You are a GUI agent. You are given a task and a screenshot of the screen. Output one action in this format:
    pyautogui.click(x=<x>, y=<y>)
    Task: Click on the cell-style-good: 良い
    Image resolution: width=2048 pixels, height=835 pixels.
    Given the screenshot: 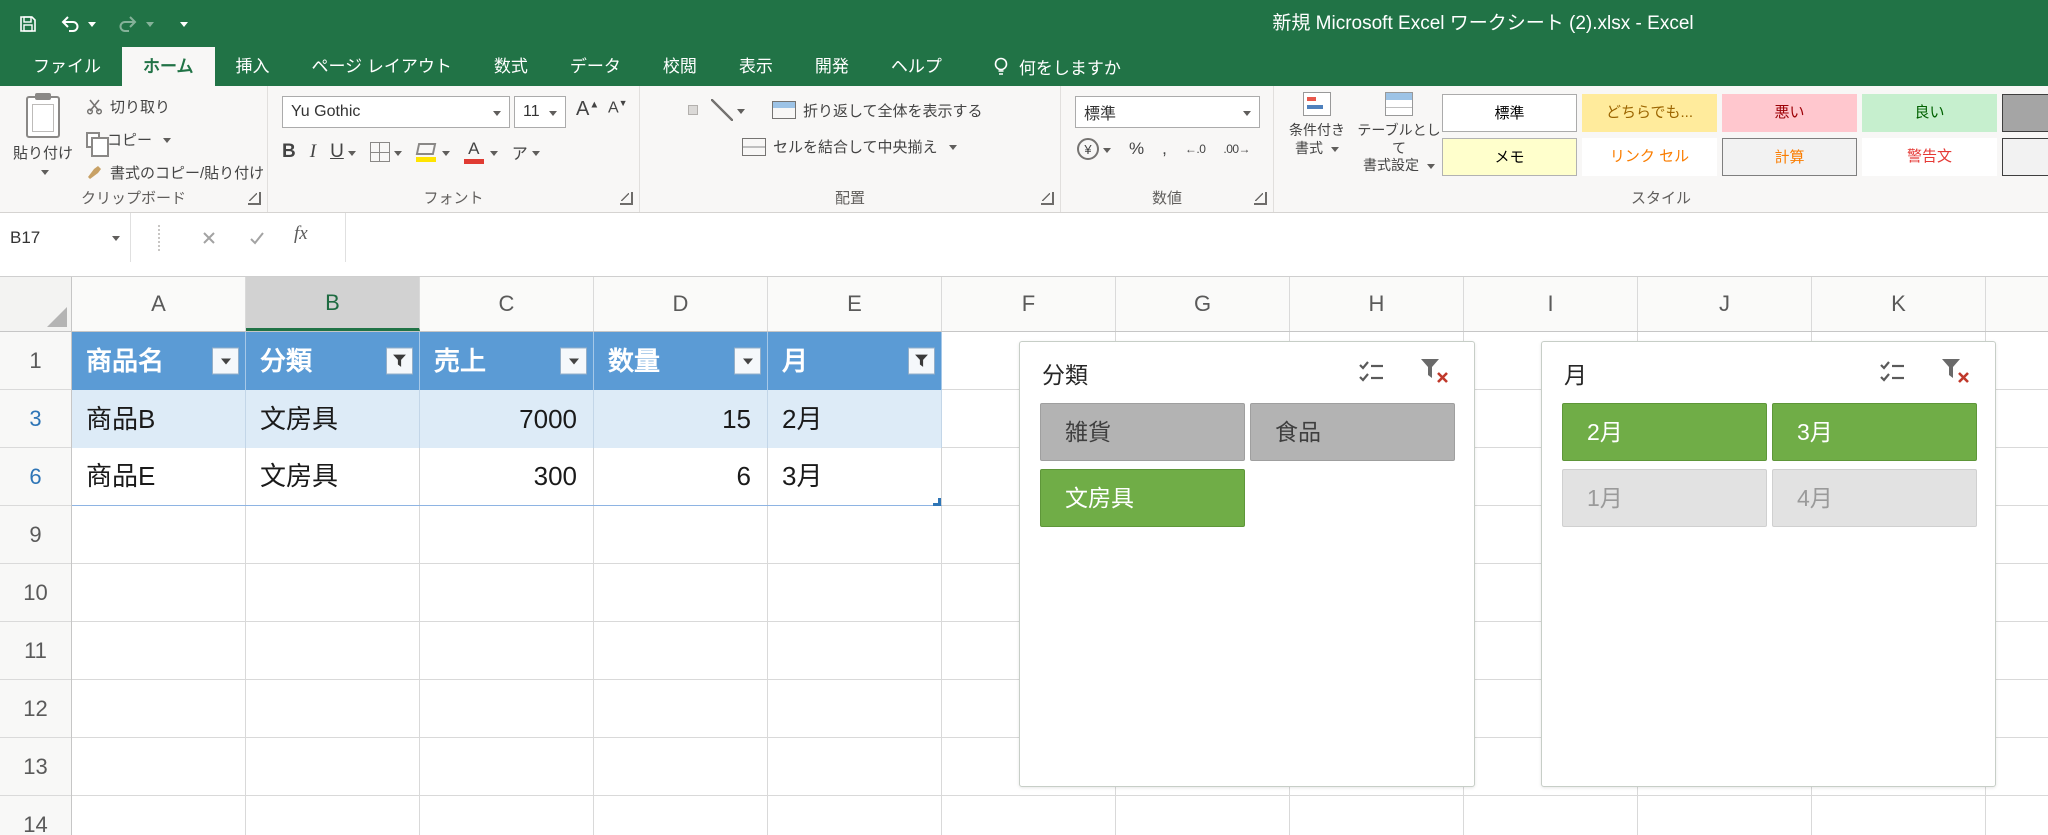 What is the action you would take?
    pyautogui.click(x=1929, y=113)
    